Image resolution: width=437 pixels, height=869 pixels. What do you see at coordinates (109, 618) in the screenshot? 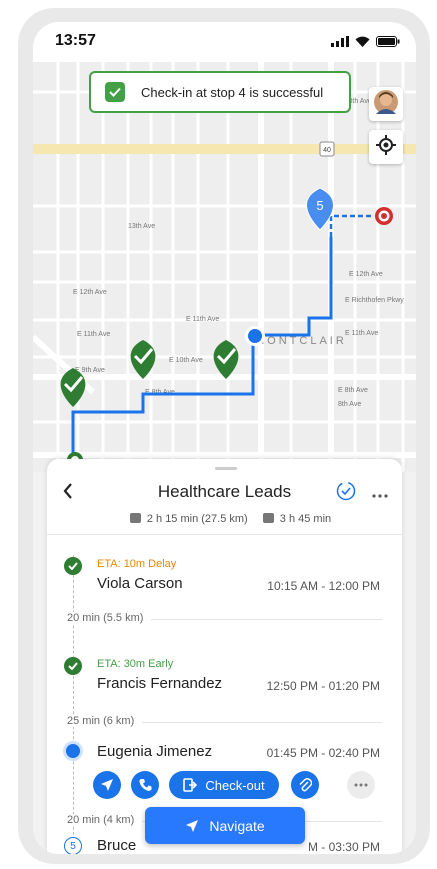
I see `leg-duration: 20 min (5.5 km)` at bounding box center [109, 618].